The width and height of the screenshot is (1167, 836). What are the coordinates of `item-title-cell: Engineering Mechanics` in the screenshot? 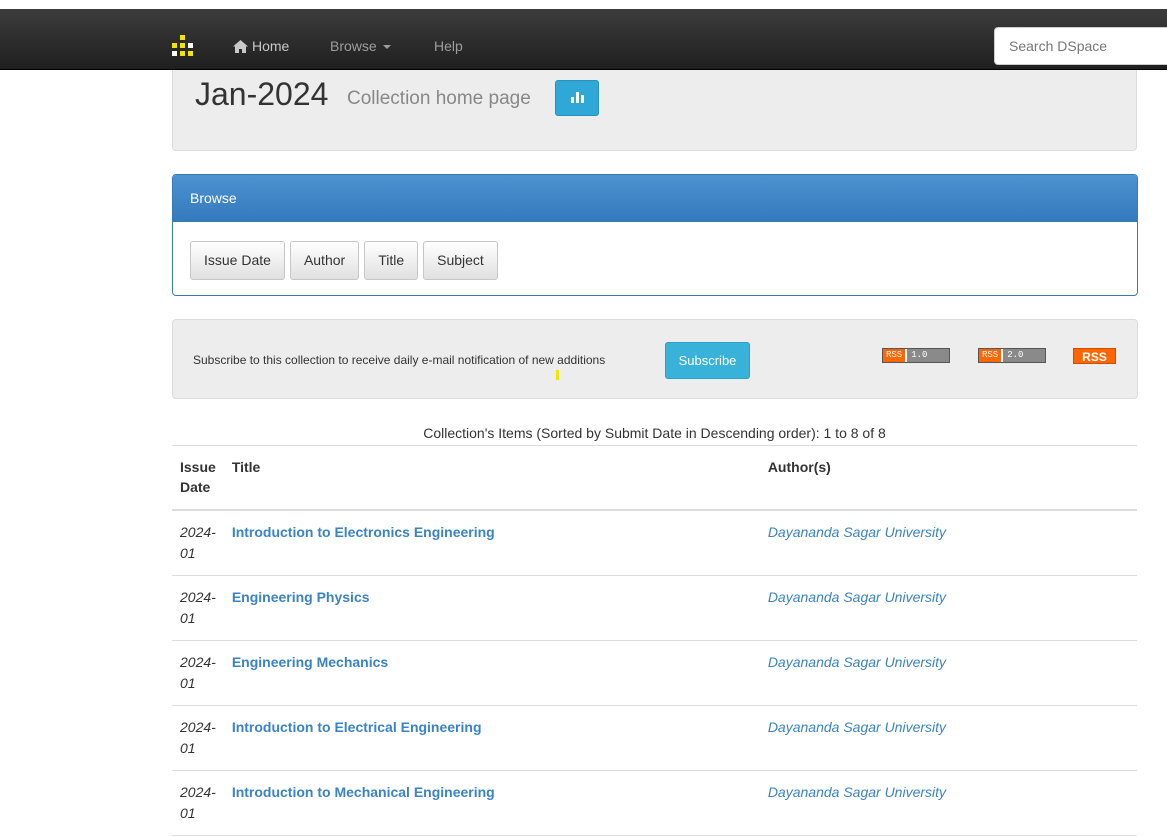 It's located at (491, 673).